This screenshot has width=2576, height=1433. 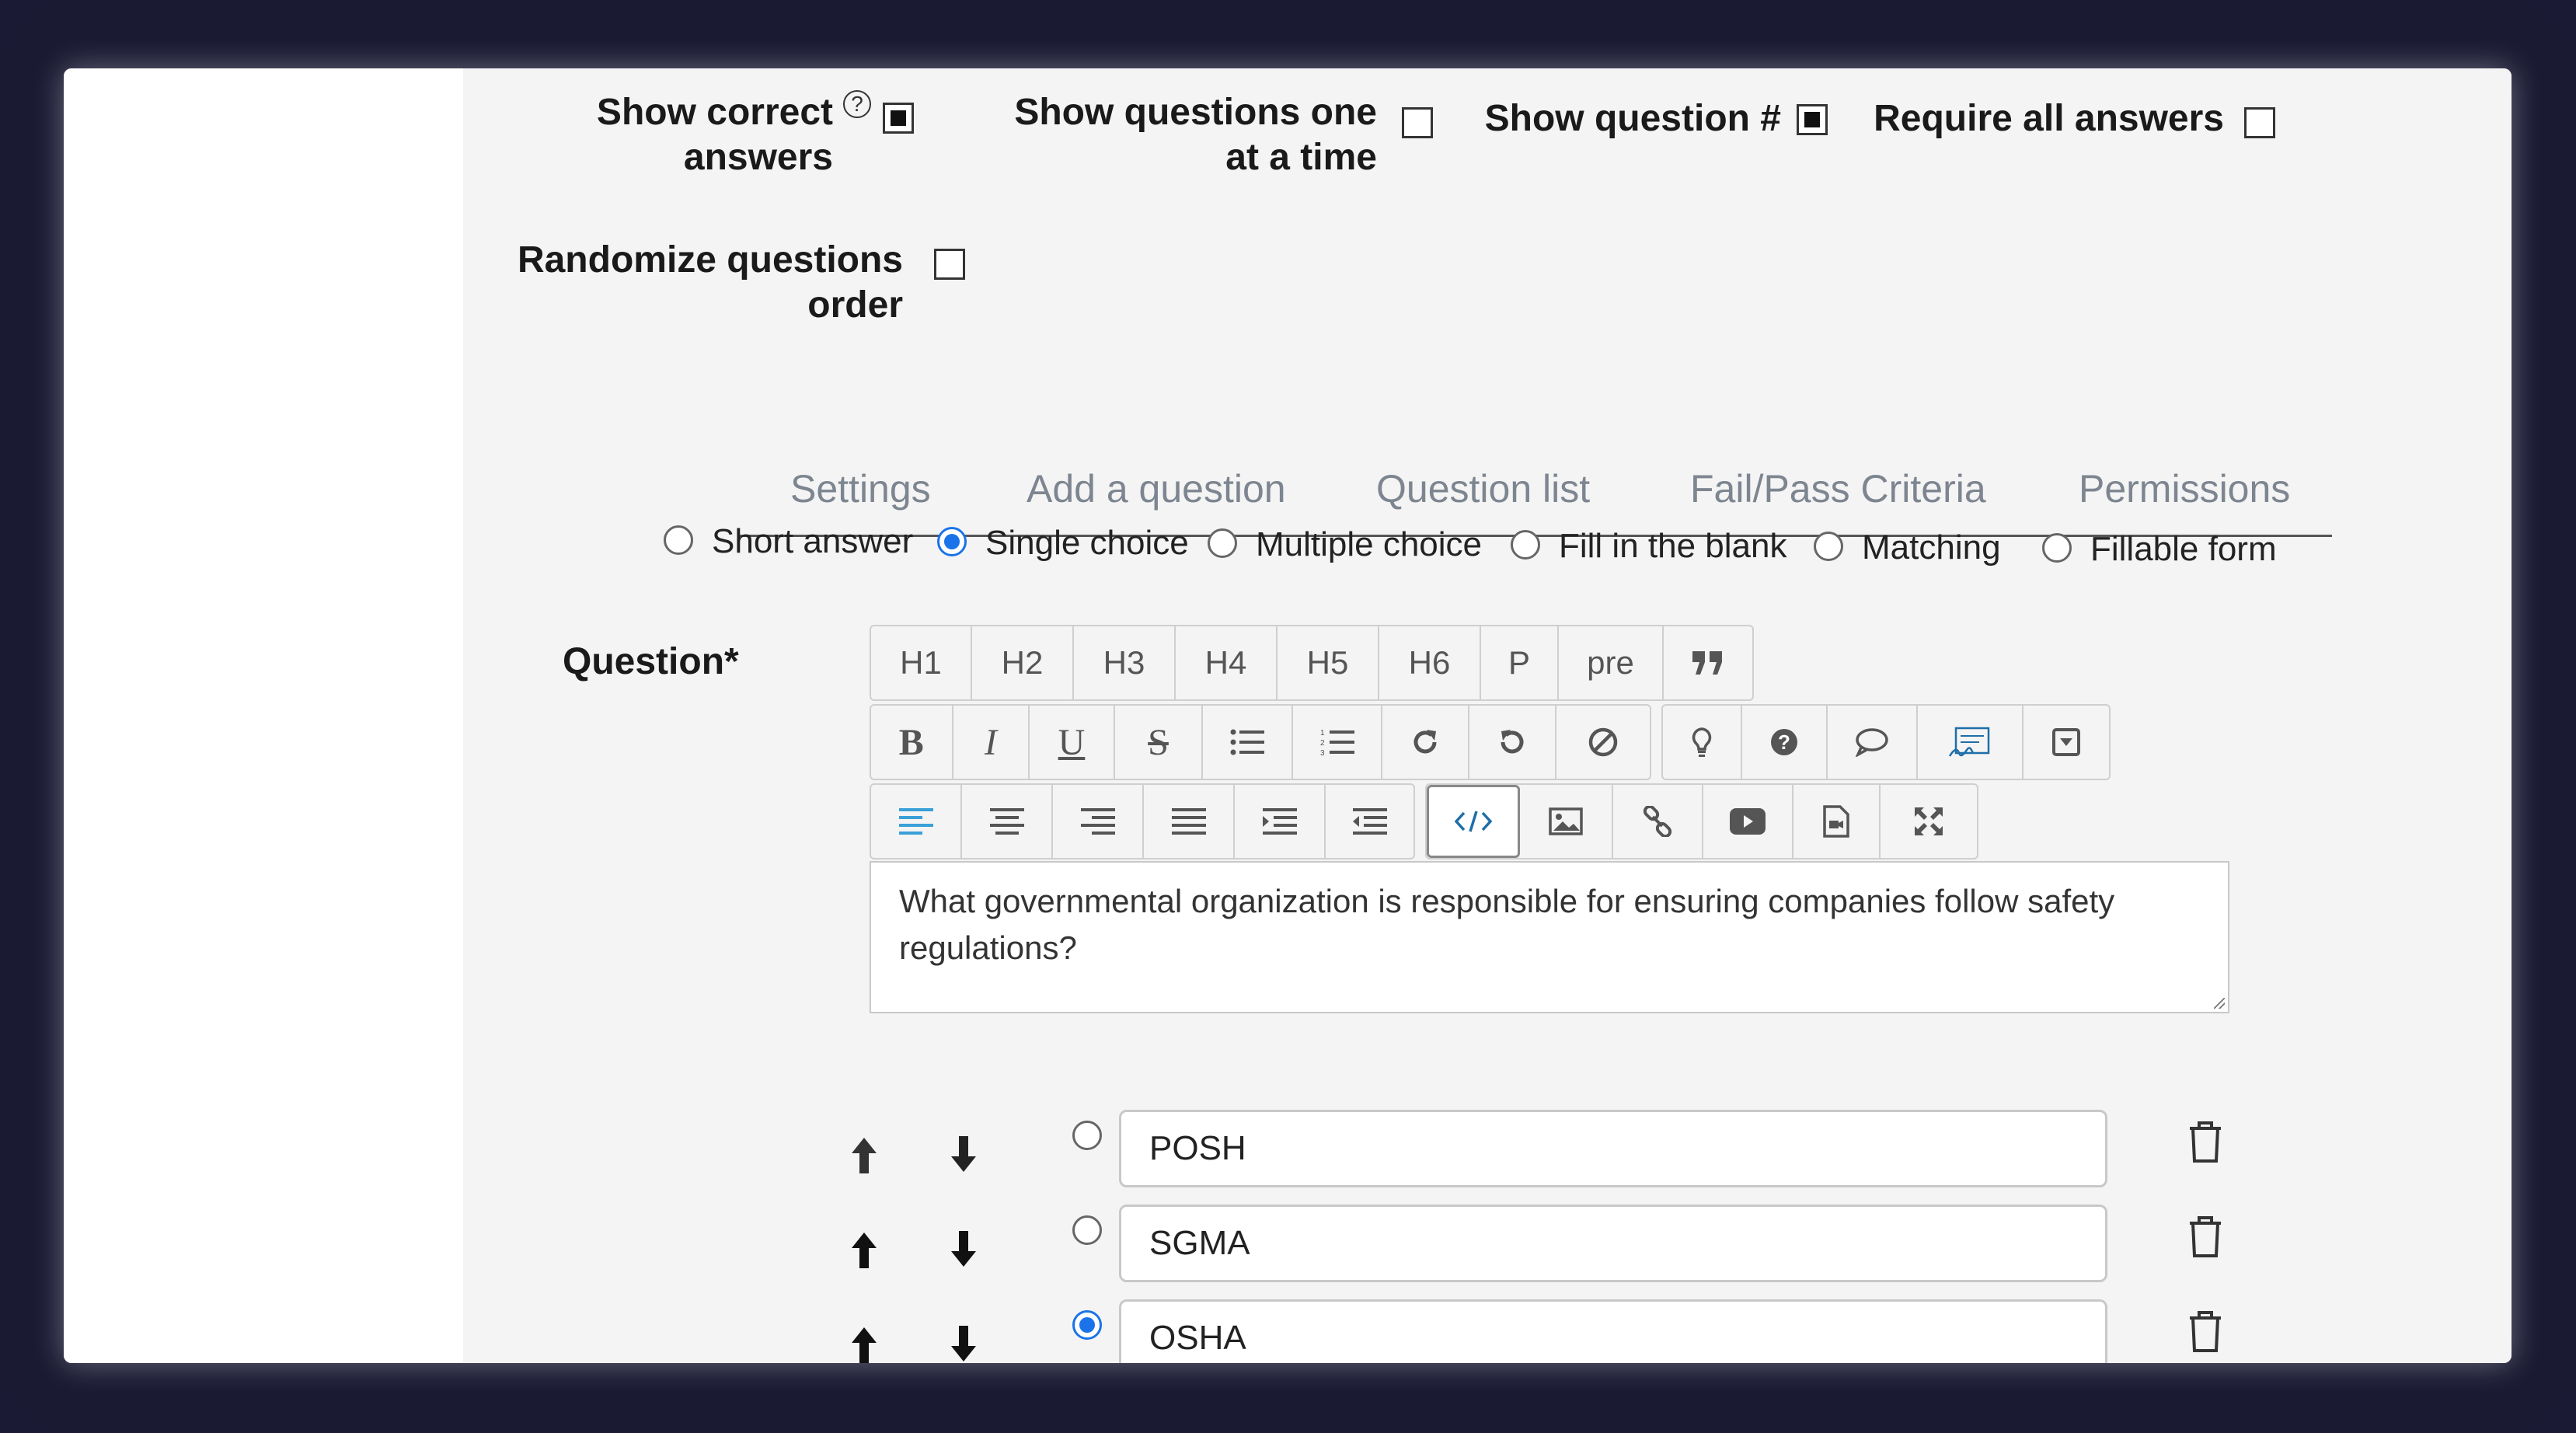 I want to click on align-toolbar, so click(x=1142, y=821).